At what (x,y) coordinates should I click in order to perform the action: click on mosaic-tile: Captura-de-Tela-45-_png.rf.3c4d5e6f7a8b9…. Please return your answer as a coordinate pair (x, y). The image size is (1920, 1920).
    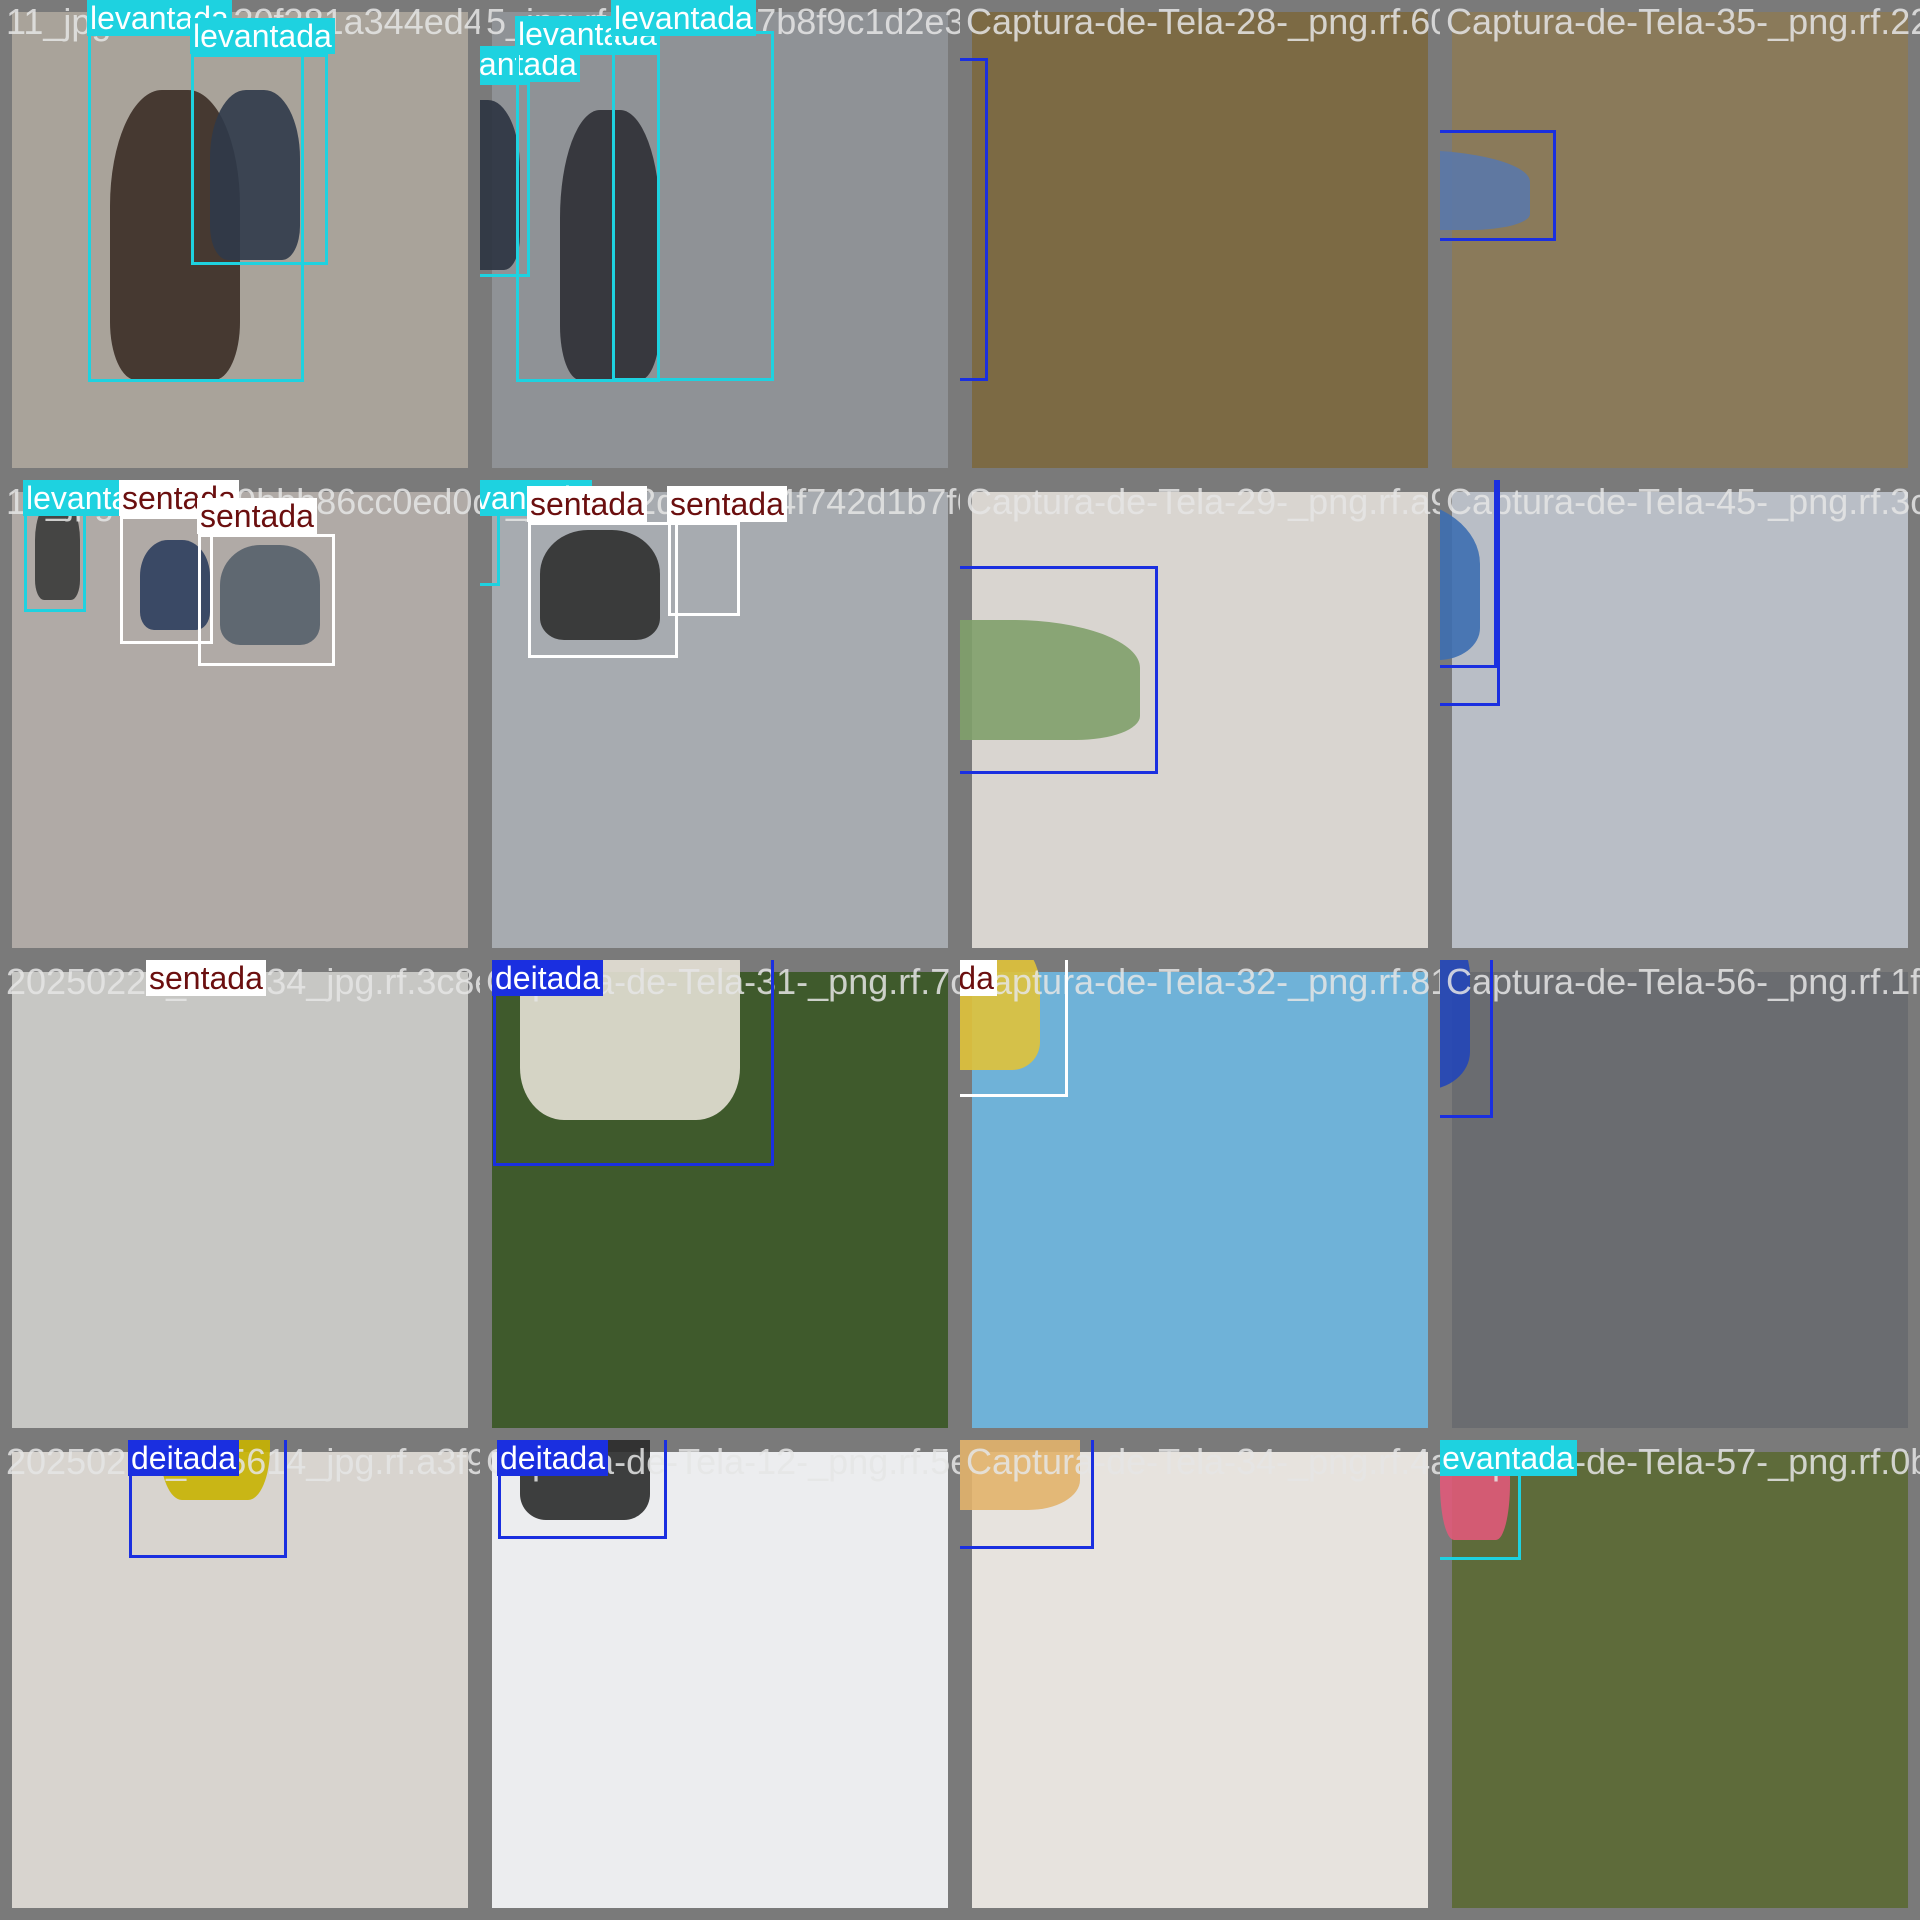
    Looking at the image, I should click on (1680, 720).